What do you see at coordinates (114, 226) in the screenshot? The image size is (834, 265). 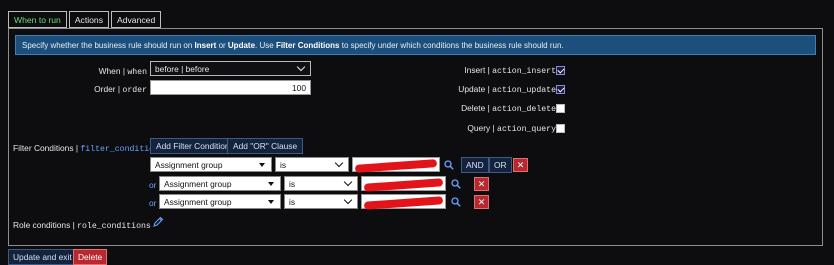 I see `role-field-name: role_conditions` at bounding box center [114, 226].